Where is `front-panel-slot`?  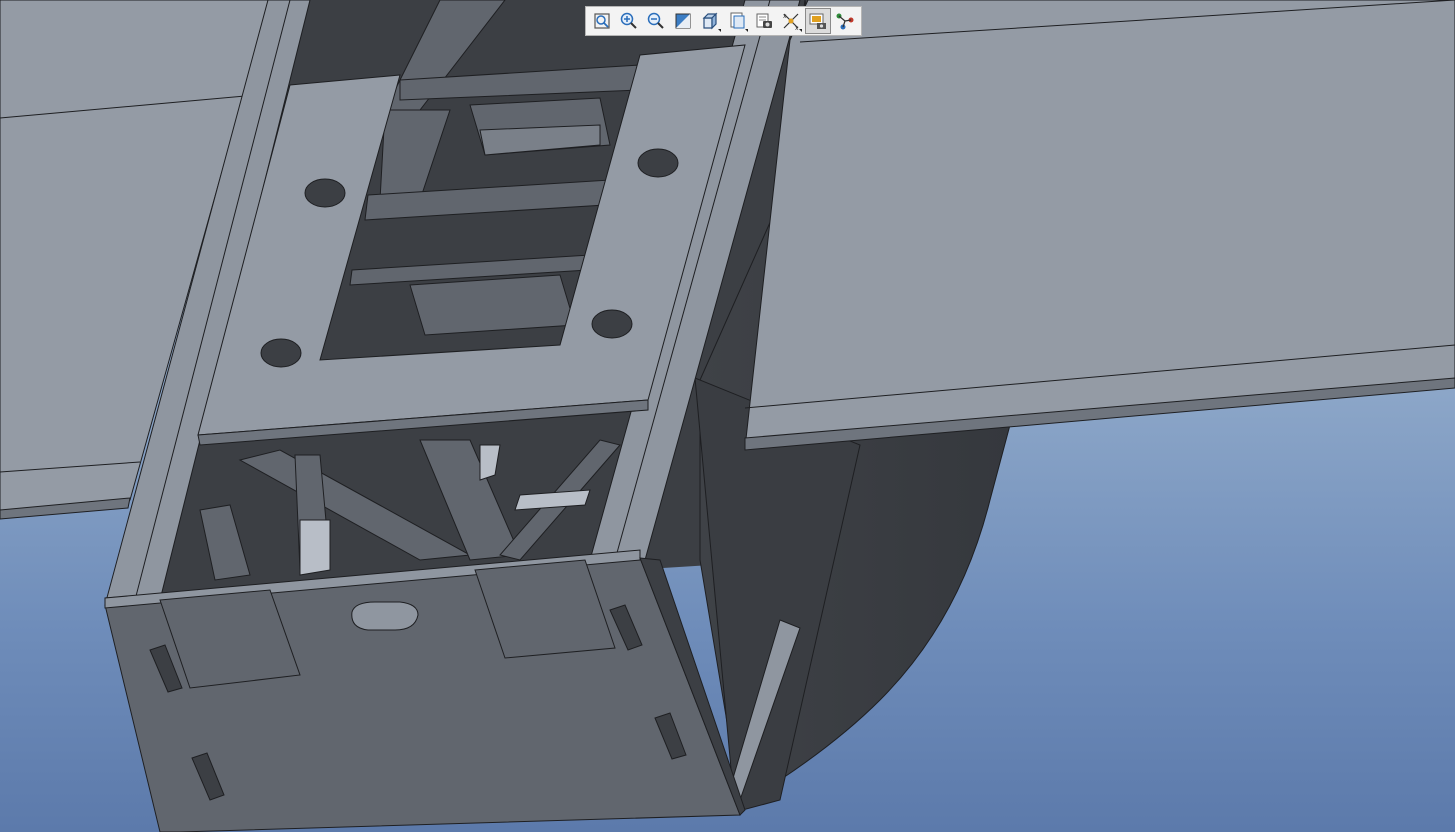
front-panel-slot is located at coordinates (385, 616).